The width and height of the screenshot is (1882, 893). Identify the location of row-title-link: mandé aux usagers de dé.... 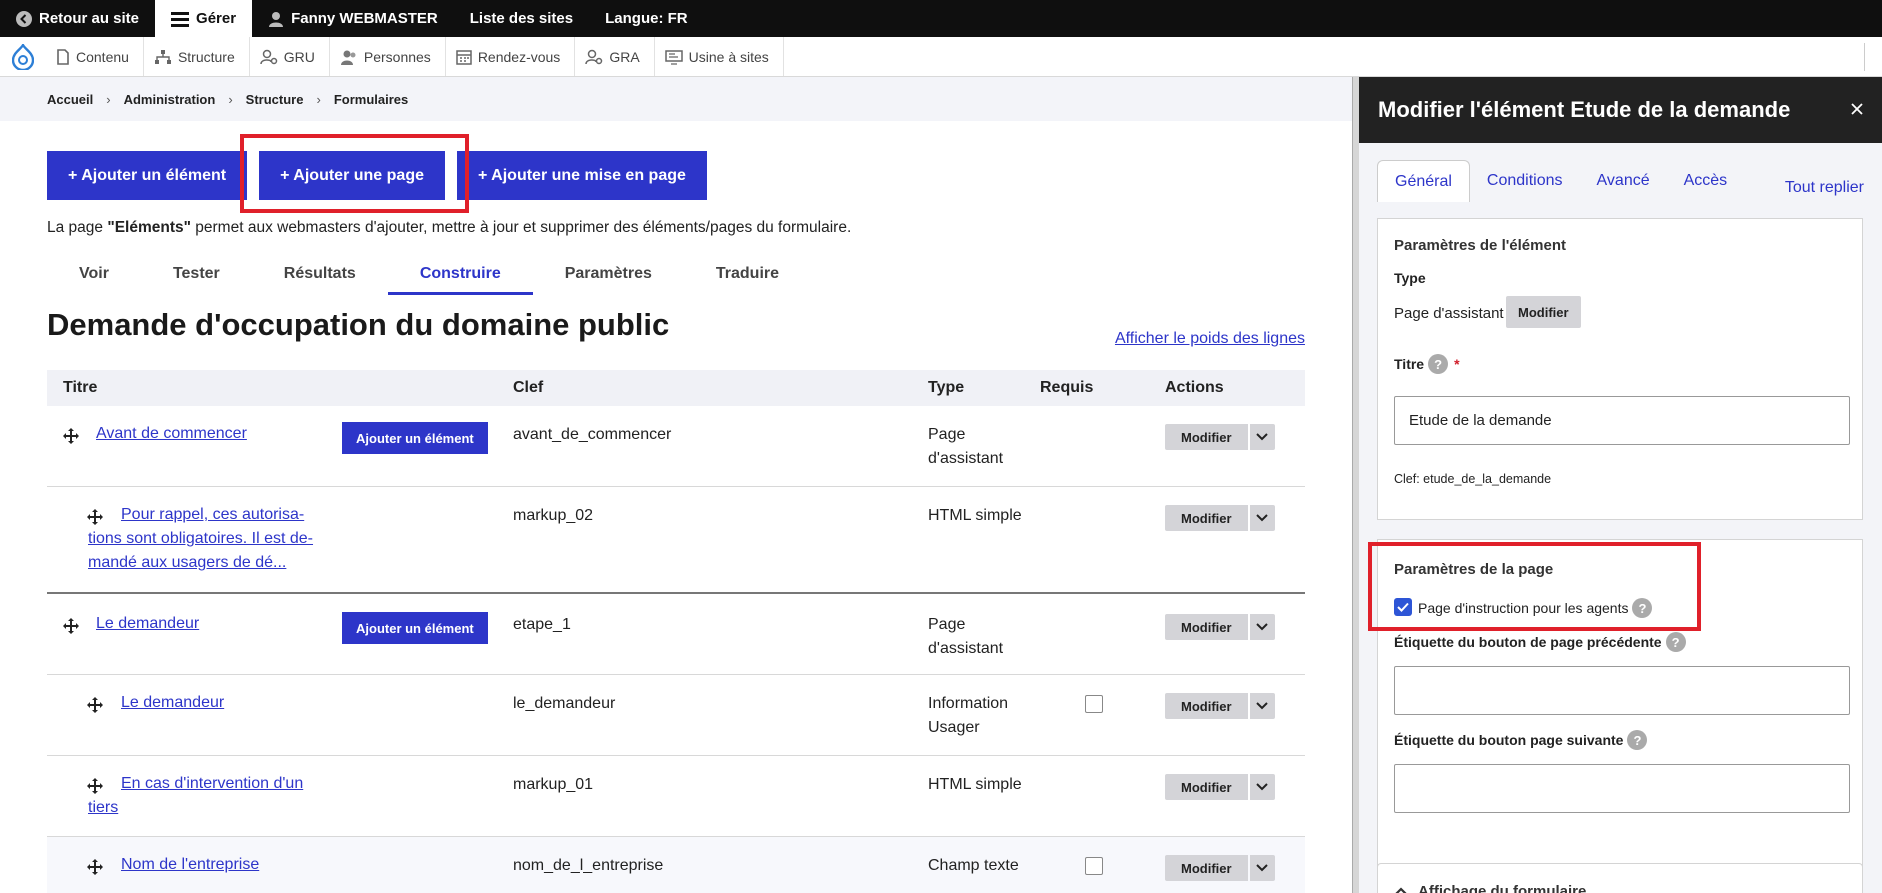
(187, 563).